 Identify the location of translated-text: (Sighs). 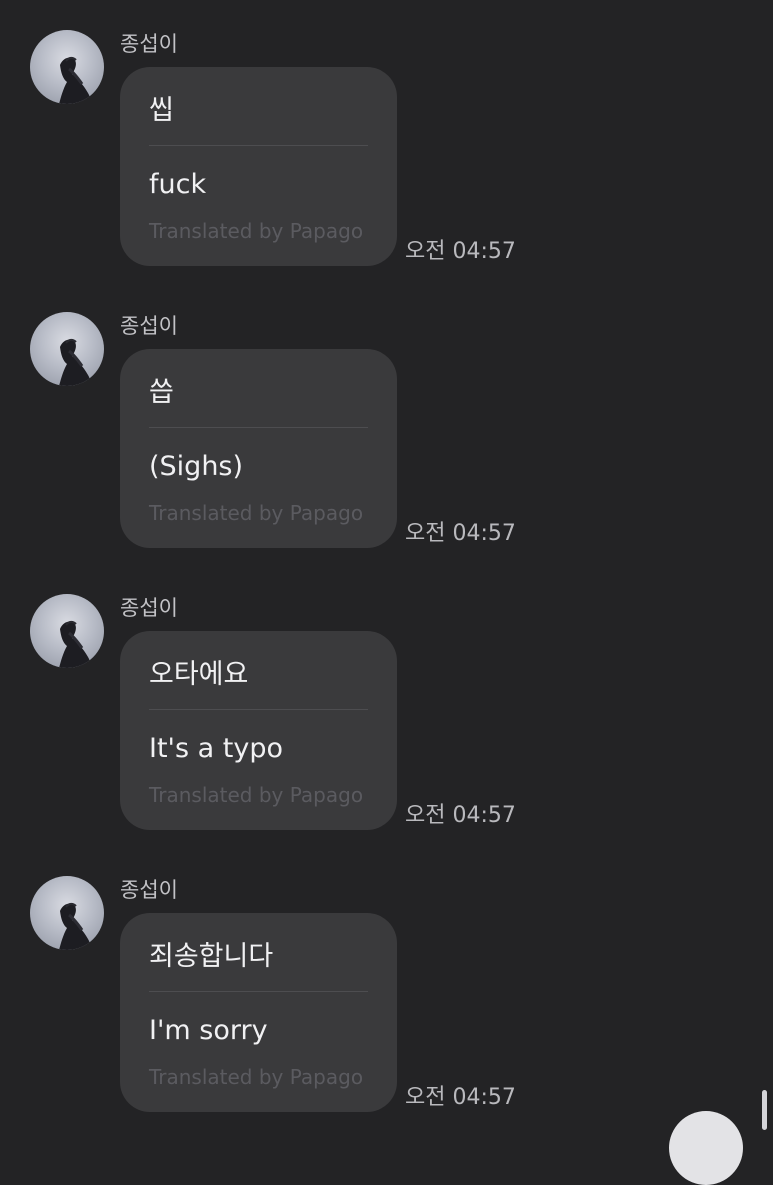
(196, 466).